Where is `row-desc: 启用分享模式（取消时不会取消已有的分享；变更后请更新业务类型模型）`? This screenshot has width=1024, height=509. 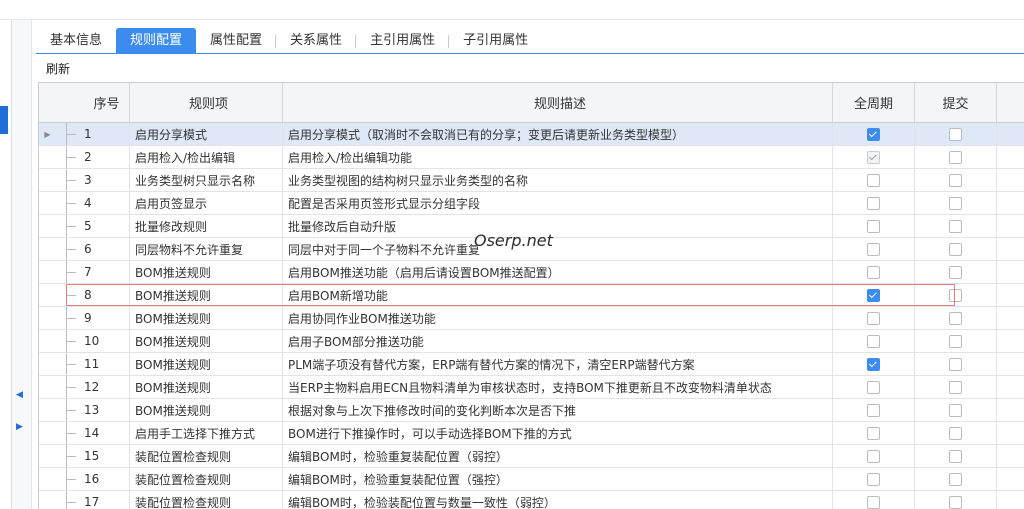 row-desc: 启用分享模式（取消时不会取消已有的分享；变更后请更新业务类型模型） is located at coordinates (558, 134).